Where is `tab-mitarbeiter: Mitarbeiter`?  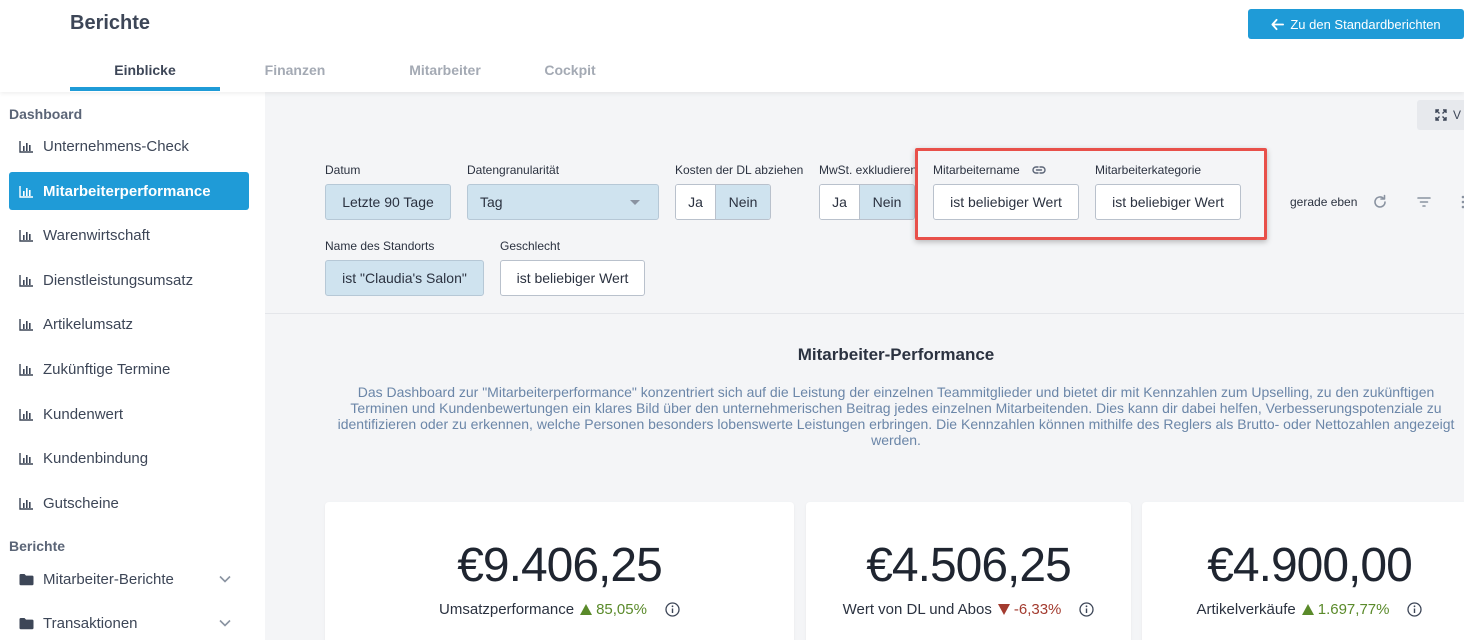 tab-mitarbeiter: Mitarbeiter is located at coordinates (445, 70).